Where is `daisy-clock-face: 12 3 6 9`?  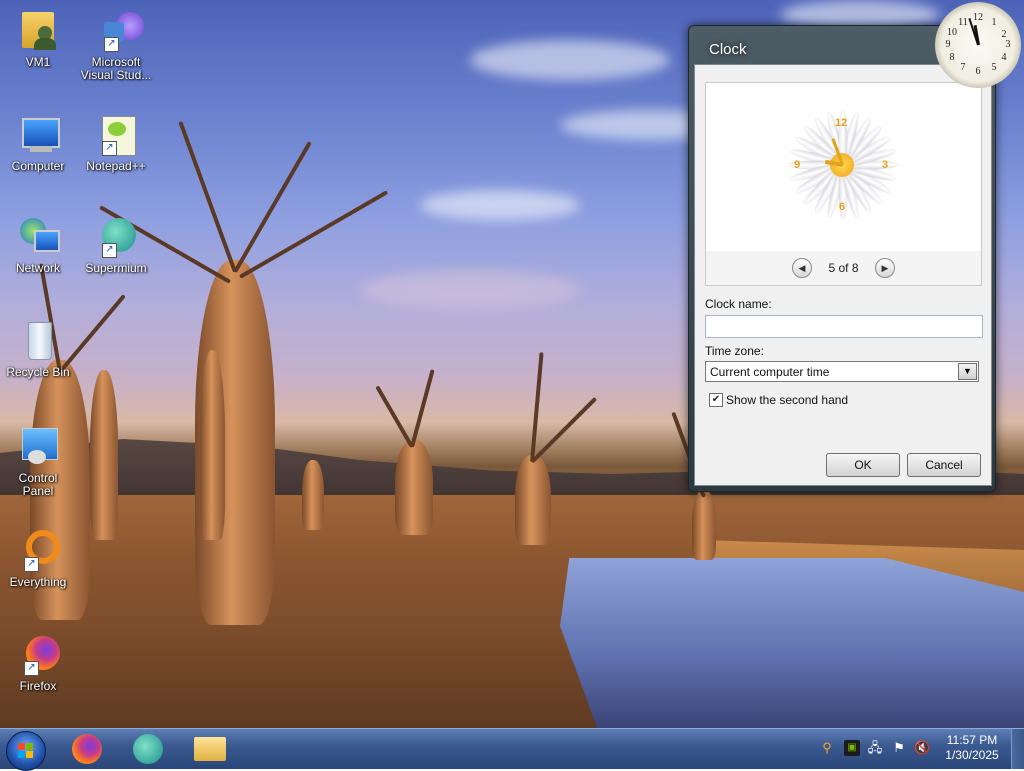
daisy-clock-face: 12 3 6 9 is located at coordinates (842, 165).